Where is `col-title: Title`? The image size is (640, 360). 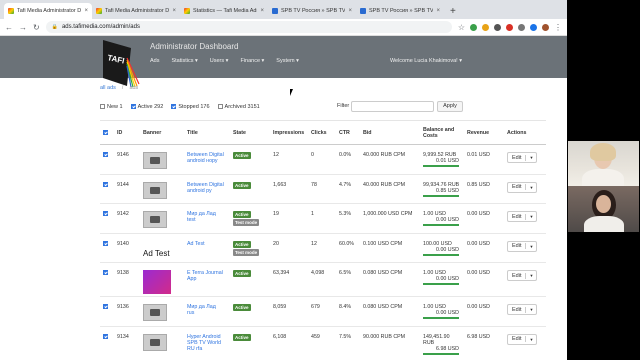 col-title: Title is located at coordinates (207, 132).